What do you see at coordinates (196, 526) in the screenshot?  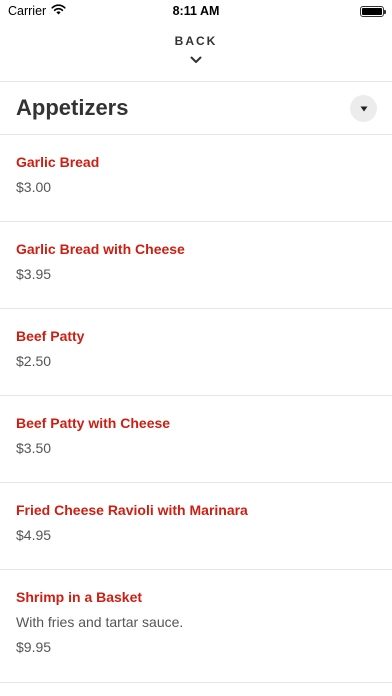 I see `menu-item: Fried Cheese Ravioli with Marinara $4.95` at bounding box center [196, 526].